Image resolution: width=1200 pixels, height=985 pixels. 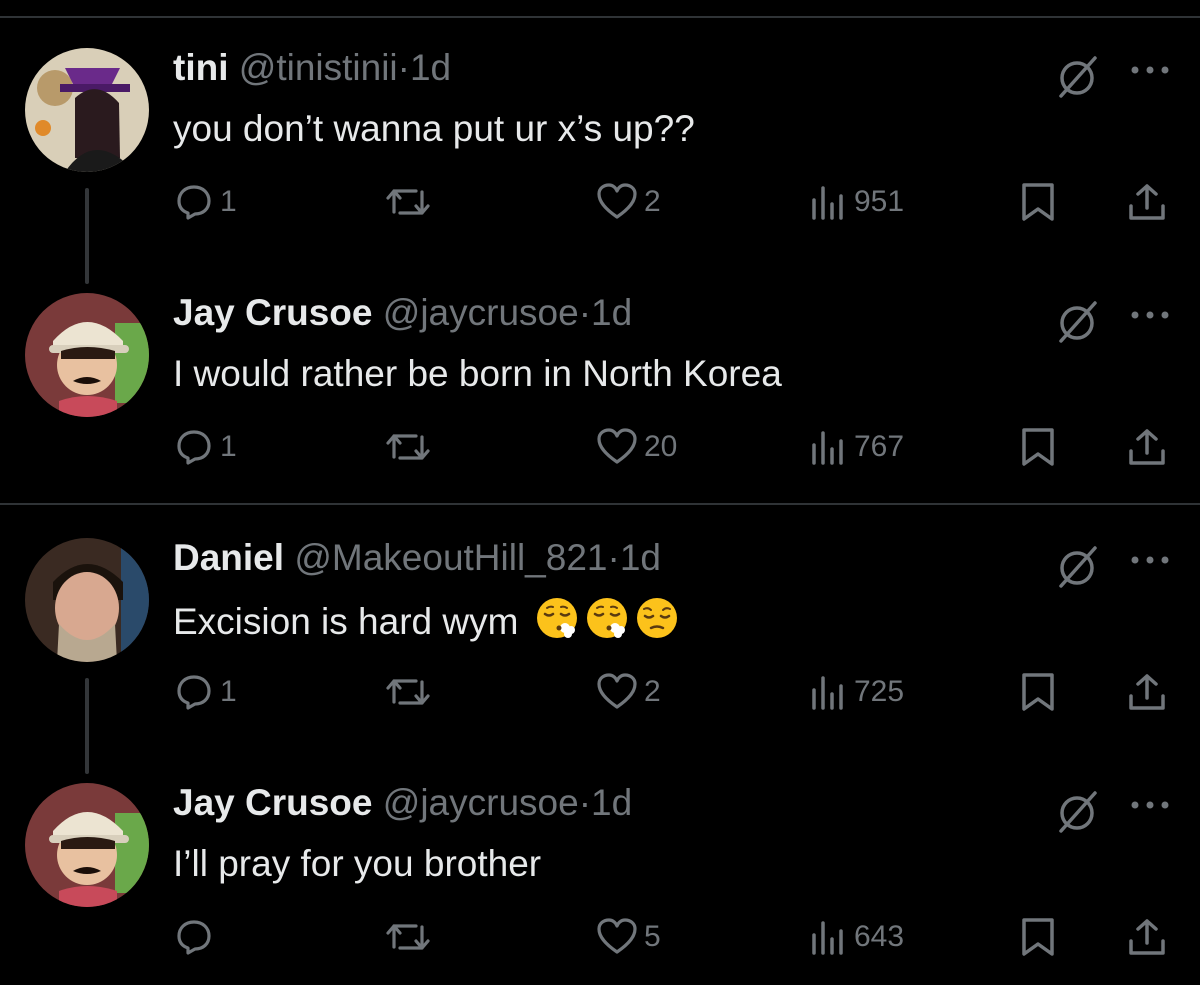 I want to click on like-button: 5, so click(x=628, y=937).